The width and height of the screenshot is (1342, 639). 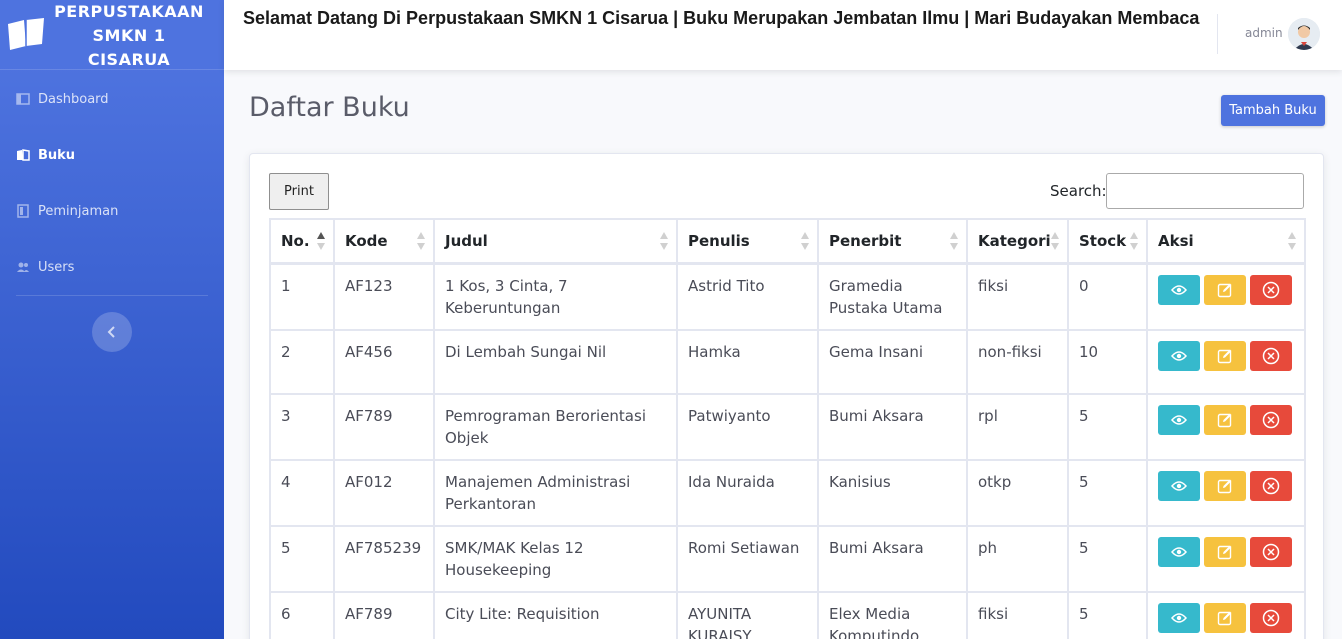 What do you see at coordinates (1226, 241) in the screenshot?
I see `column-header-aksi: Aksi` at bounding box center [1226, 241].